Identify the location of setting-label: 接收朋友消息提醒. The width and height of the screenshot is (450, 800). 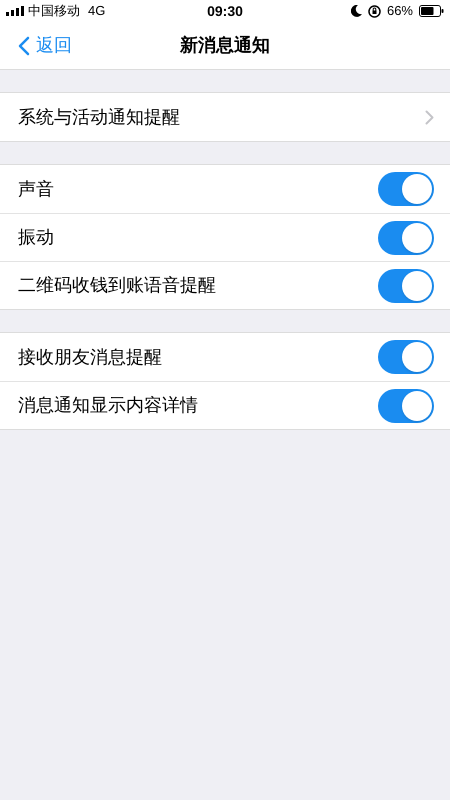
(90, 357).